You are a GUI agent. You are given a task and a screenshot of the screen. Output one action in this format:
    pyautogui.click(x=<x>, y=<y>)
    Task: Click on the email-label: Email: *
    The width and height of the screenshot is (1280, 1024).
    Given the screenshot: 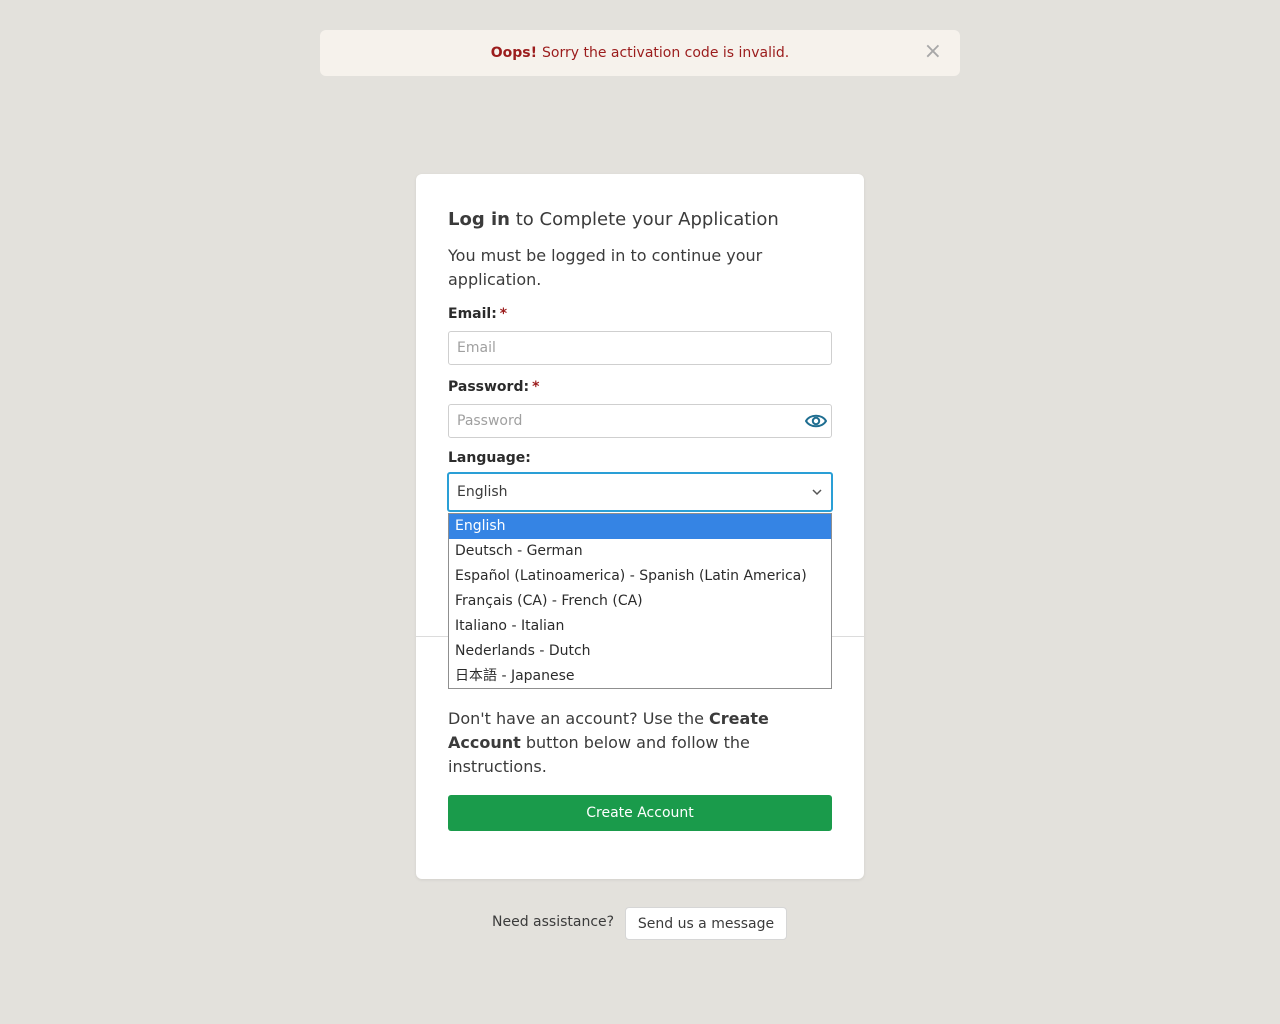 What is the action you would take?
    pyautogui.click(x=477, y=314)
    